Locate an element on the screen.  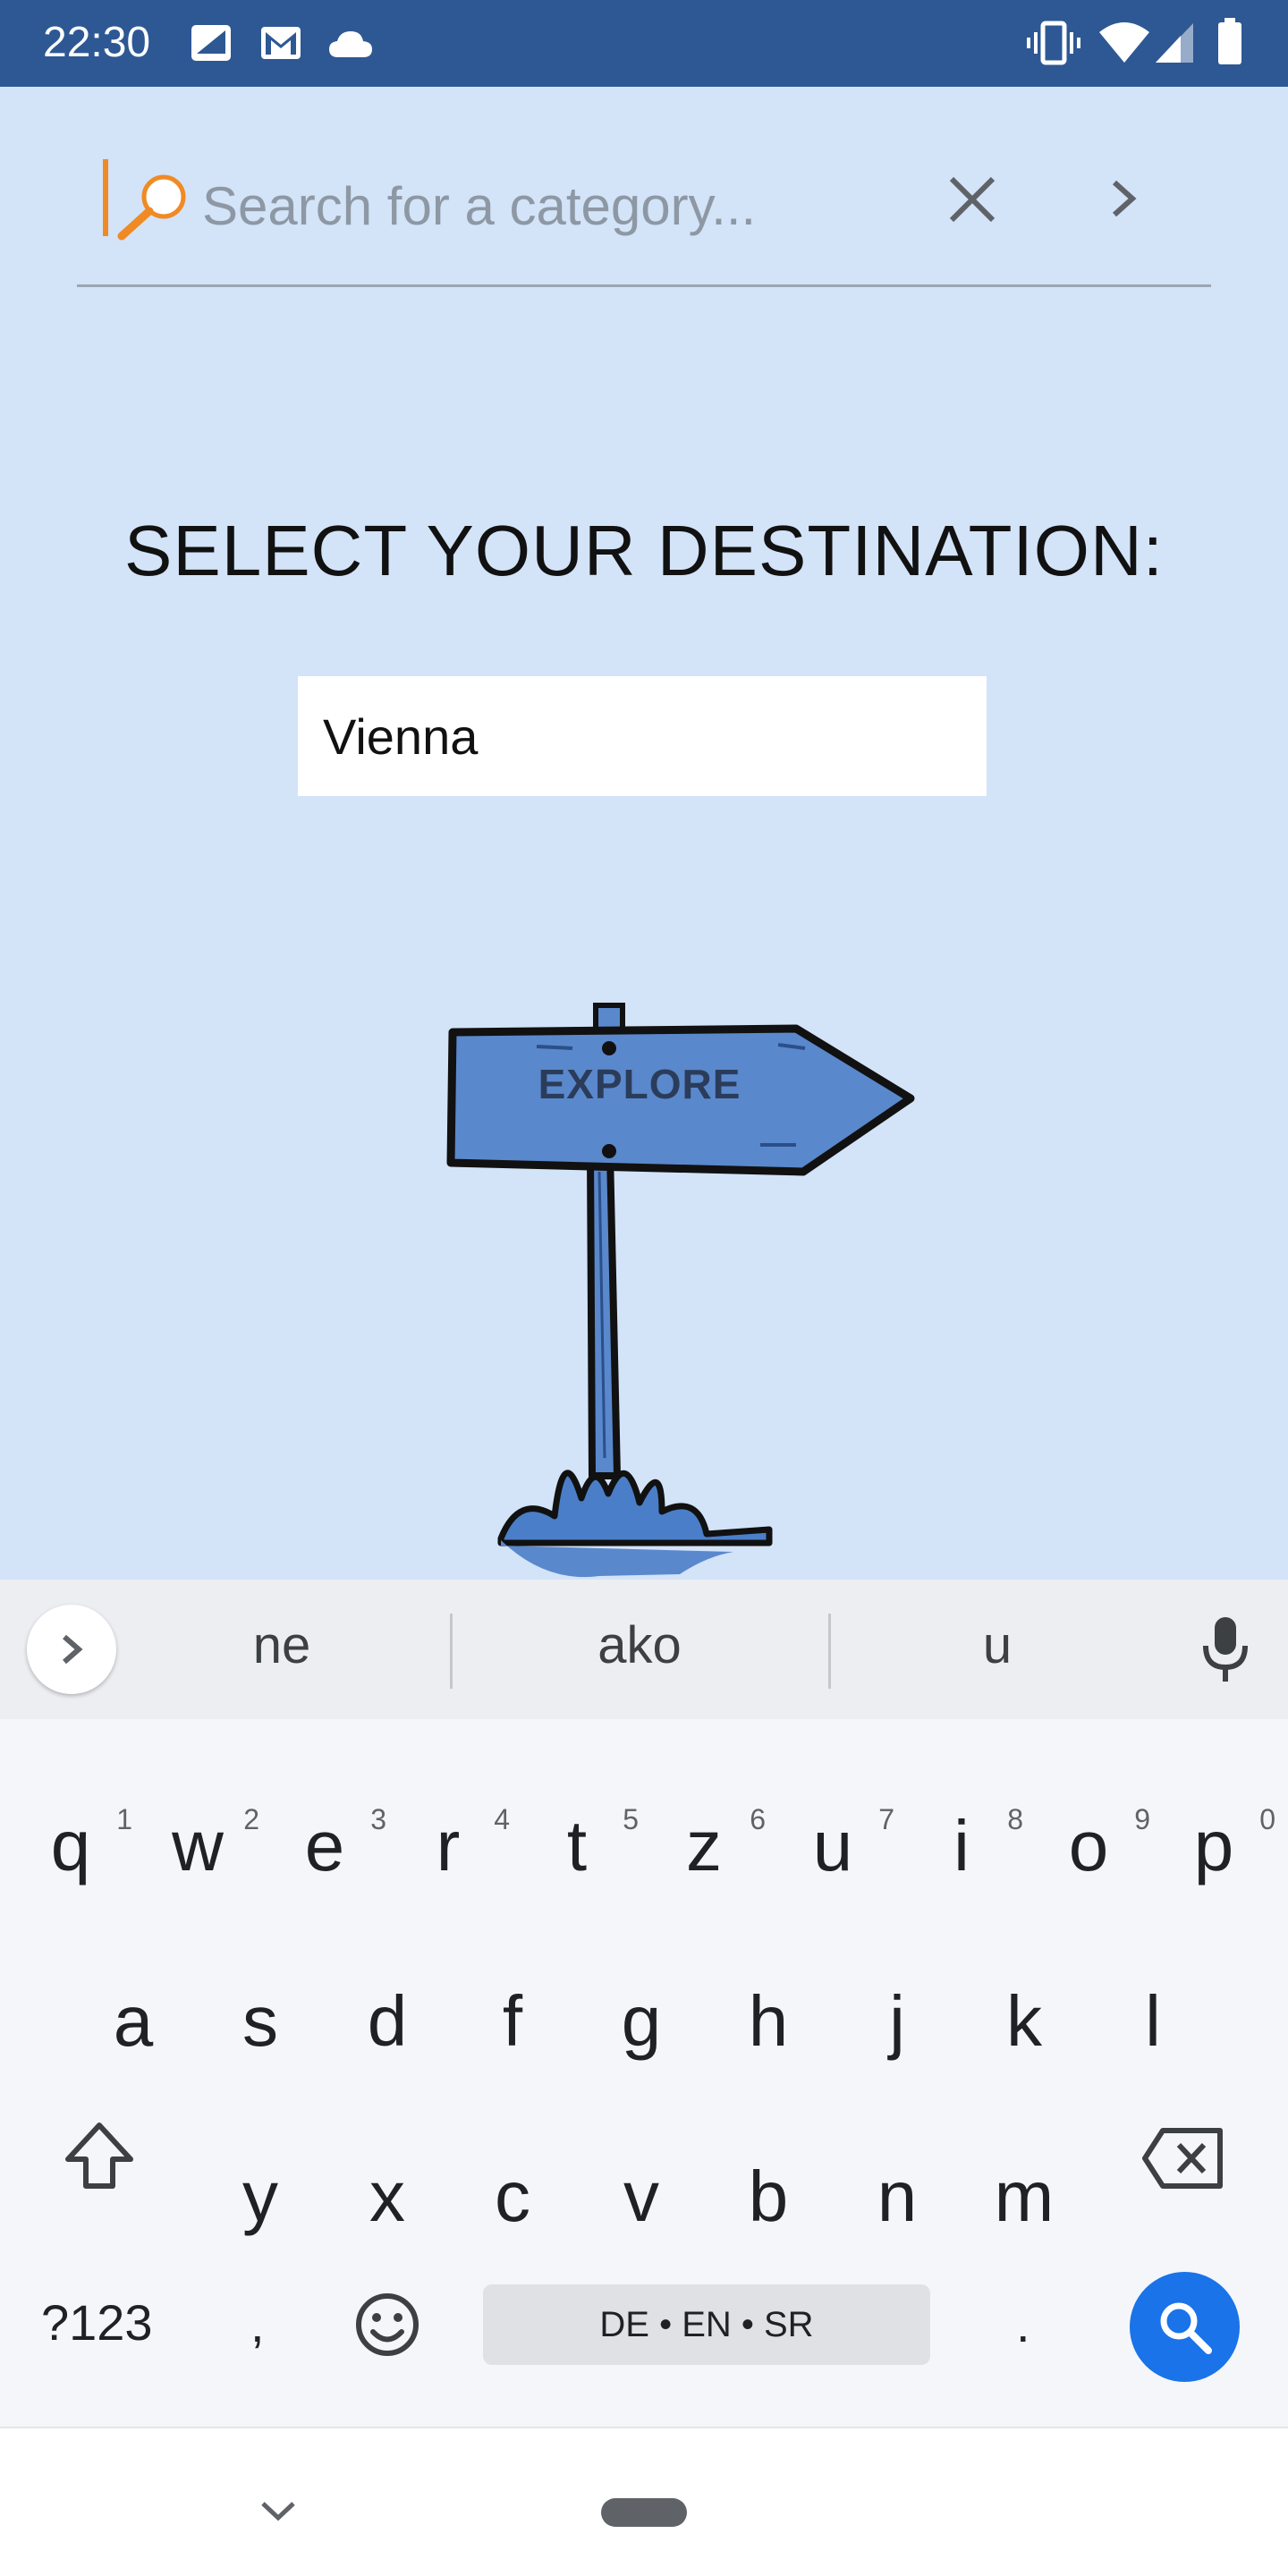
key-w: w2 is located at coordinates (203, 1846).